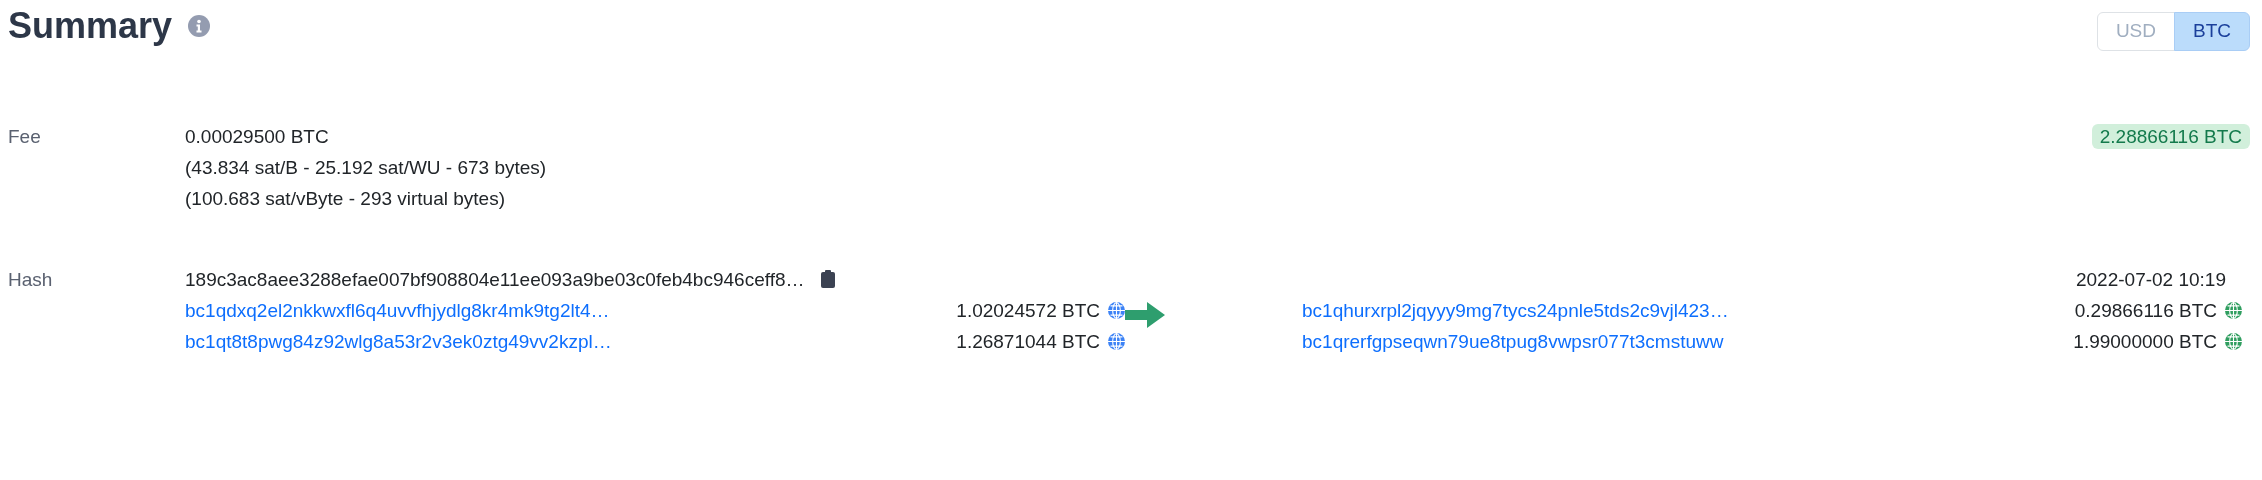 The height and width of the screenshot is (480, 2262). Describe the element at coordinates (2145, 310) in the screenshot. I see `amount: 0.29866116 BTC` at that location.